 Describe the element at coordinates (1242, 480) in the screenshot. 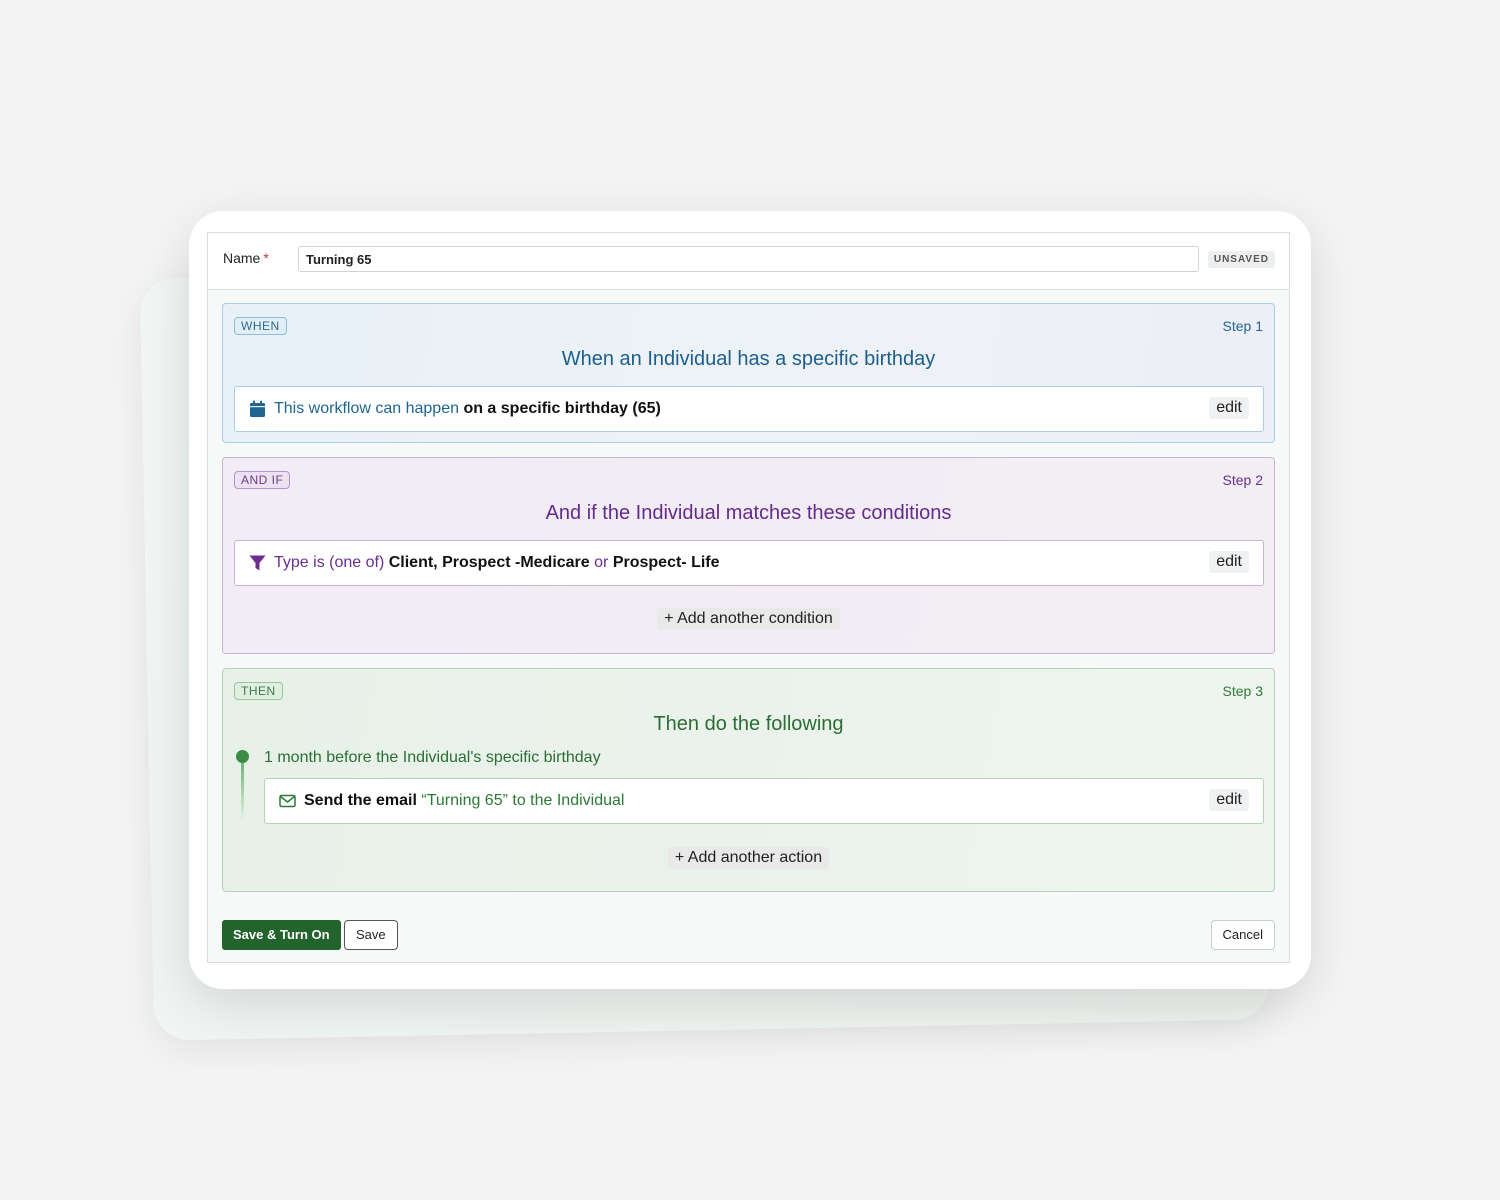

I see `step-2-label: Step 2` at that location.